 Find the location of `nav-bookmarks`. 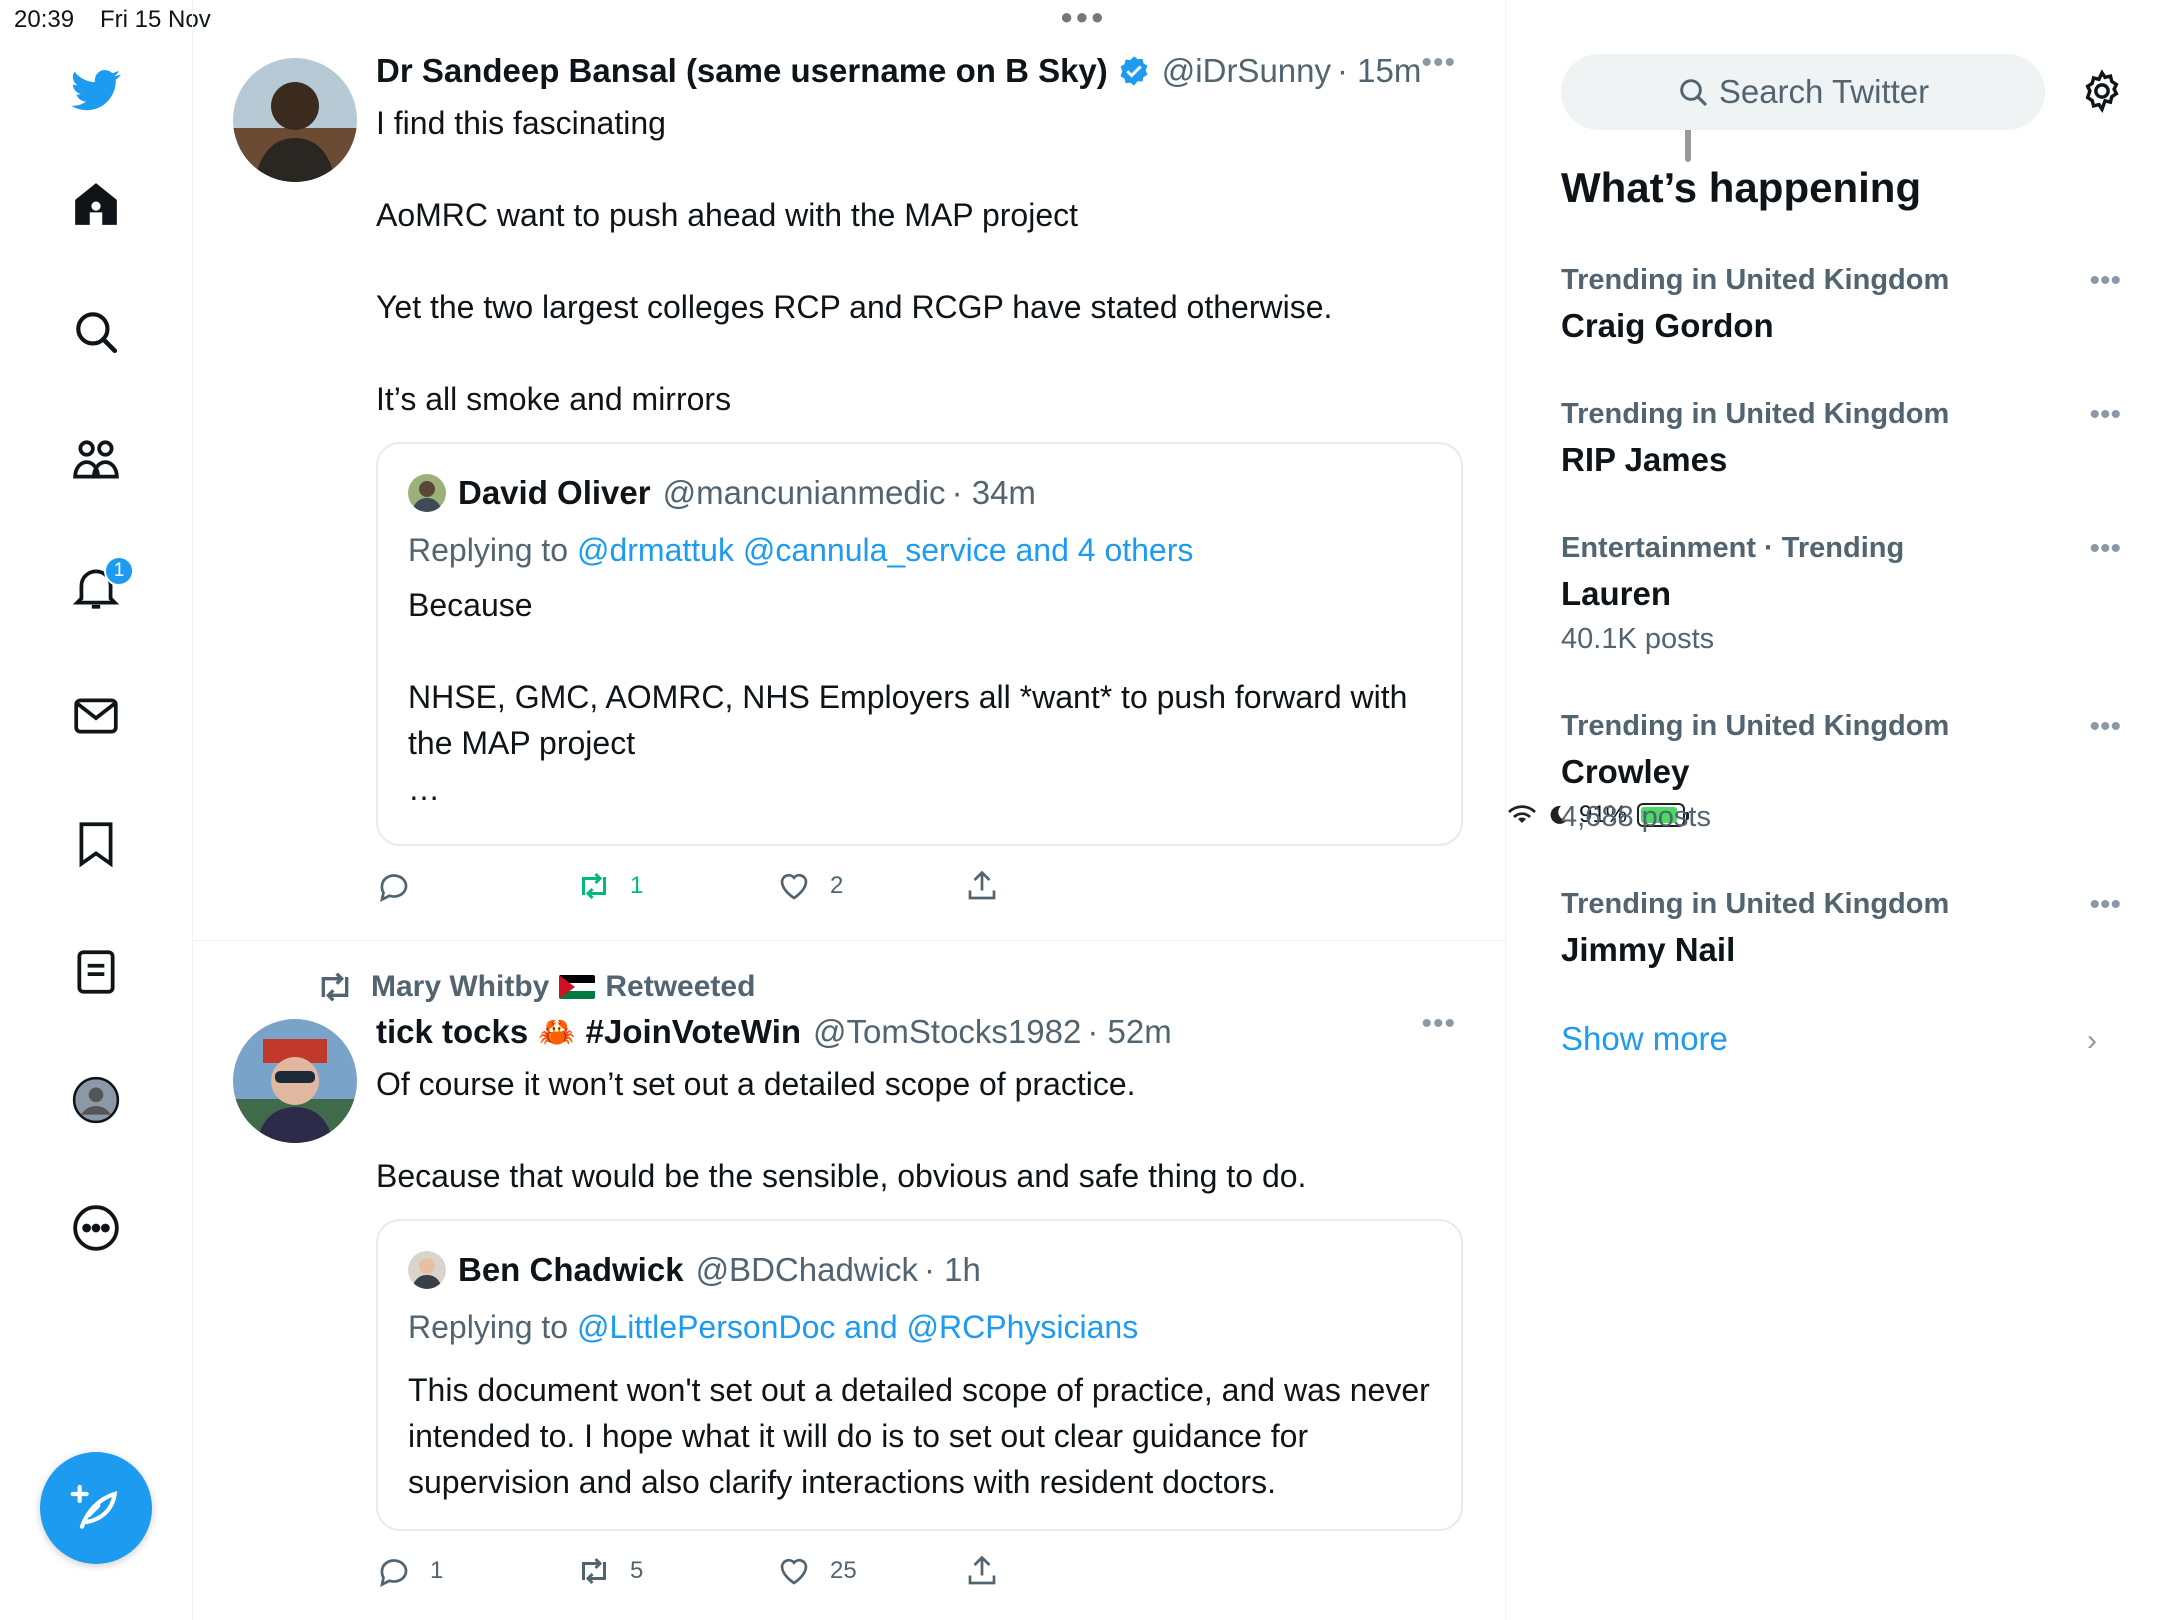

nav-bookmarks is located at coordinates (96, 844).